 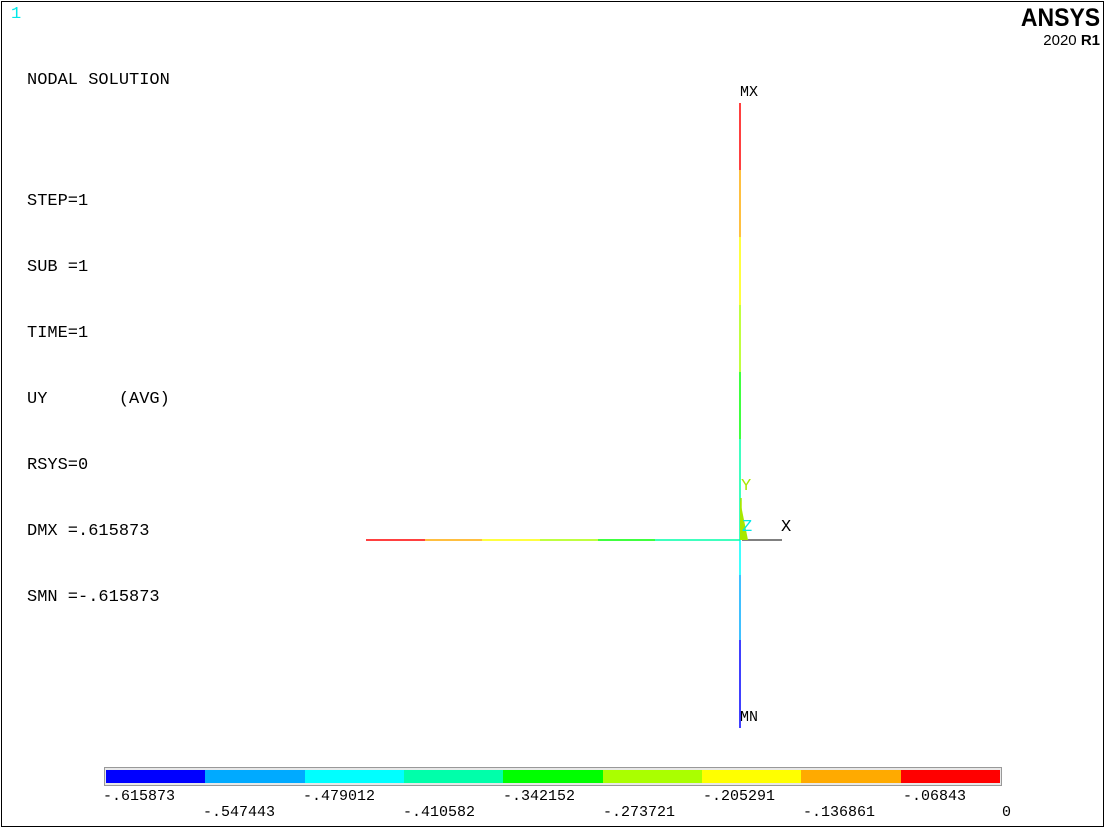 What do you see at coordinates (749, 92) in the screenshot?
I see `max-label: MX` at bounding box center [749, 92].